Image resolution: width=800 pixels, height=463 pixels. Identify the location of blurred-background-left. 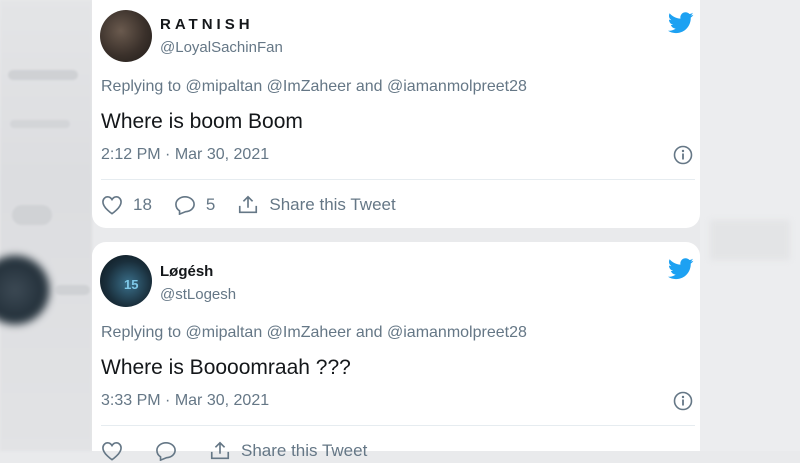
(46, 225).